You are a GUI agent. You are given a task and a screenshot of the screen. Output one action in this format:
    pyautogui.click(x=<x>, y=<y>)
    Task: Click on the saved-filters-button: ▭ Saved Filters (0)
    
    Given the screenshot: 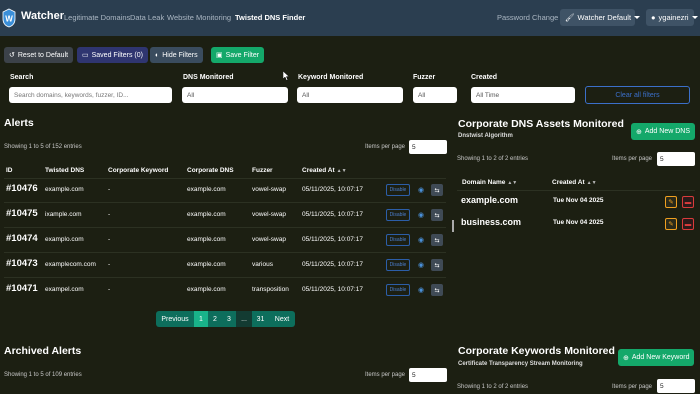 What is the action you would take?
    pyautogui.click(x=112, y=55)
    